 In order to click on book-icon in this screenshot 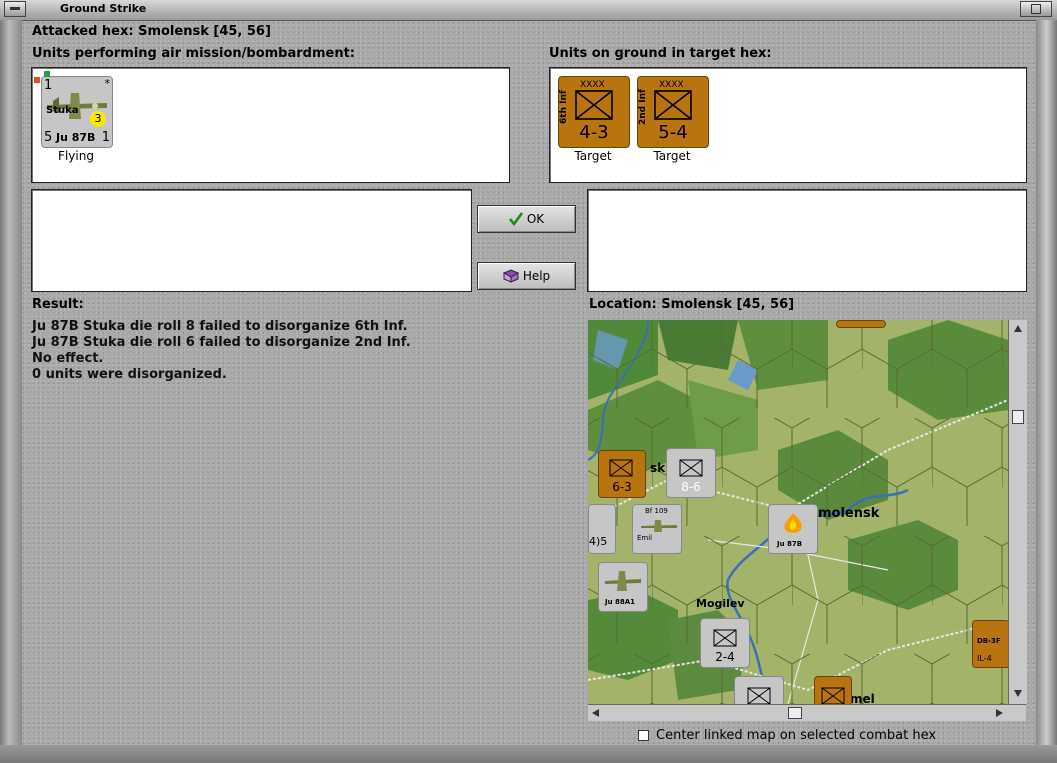, I will do `click(510, 276)`.